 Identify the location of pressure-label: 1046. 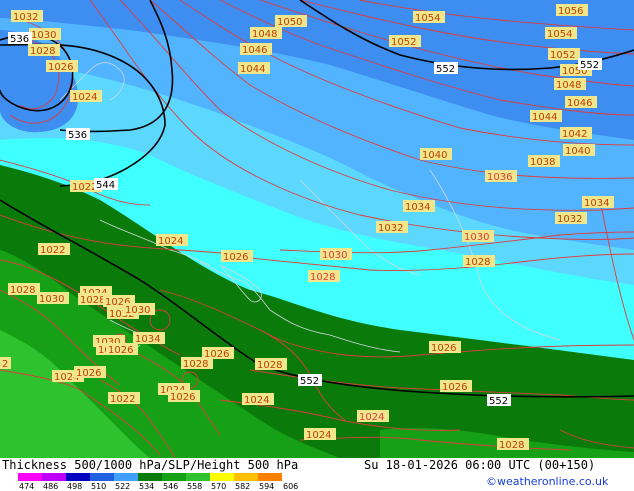
(581, 102).